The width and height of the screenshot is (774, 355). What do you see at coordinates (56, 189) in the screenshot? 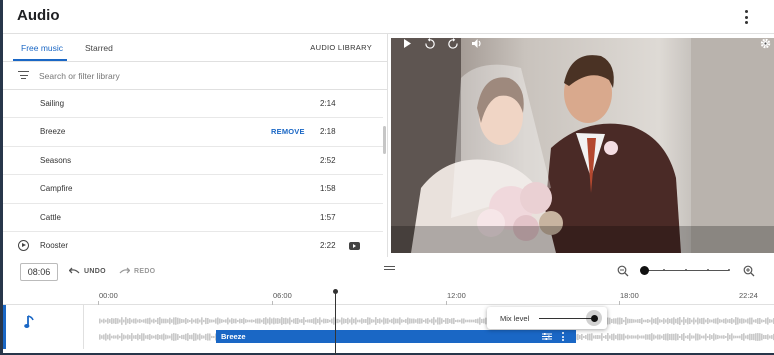
I see `track-name: Campfire` at bounding box center [56, 189].